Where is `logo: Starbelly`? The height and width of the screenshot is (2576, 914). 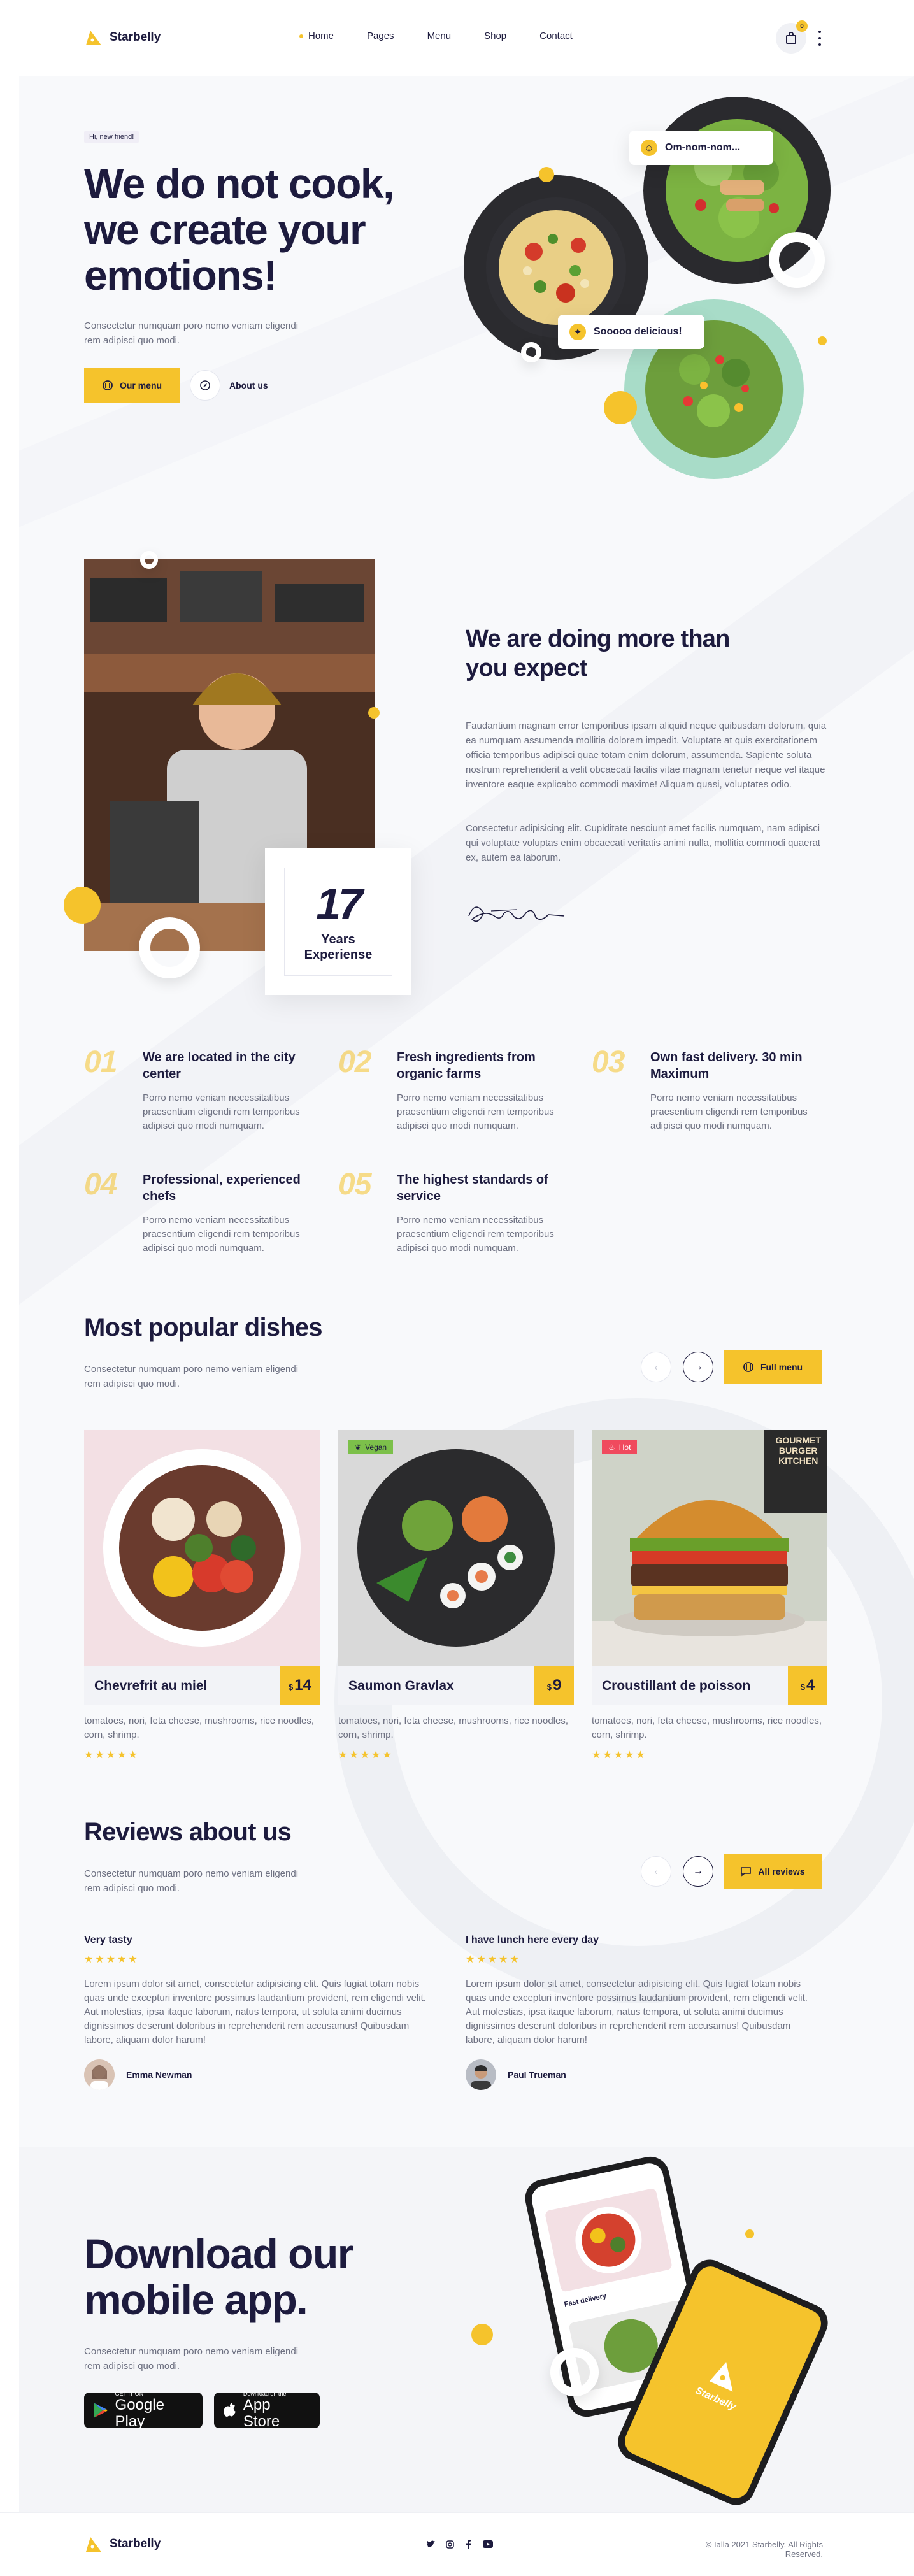 logo: Starbelly is located at coordinates (122, 38).